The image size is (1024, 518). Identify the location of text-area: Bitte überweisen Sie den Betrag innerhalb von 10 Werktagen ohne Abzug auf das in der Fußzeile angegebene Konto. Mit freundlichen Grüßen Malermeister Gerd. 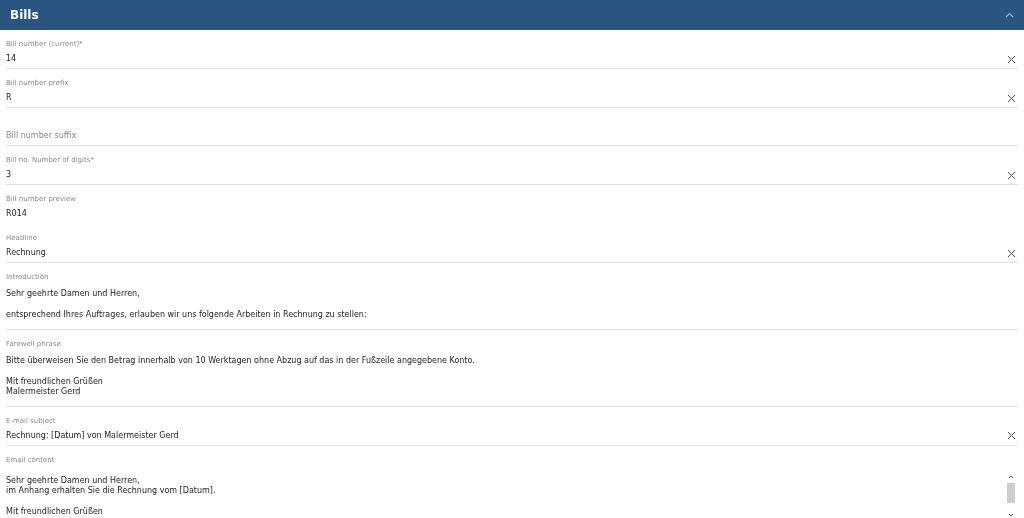
(512, 379).